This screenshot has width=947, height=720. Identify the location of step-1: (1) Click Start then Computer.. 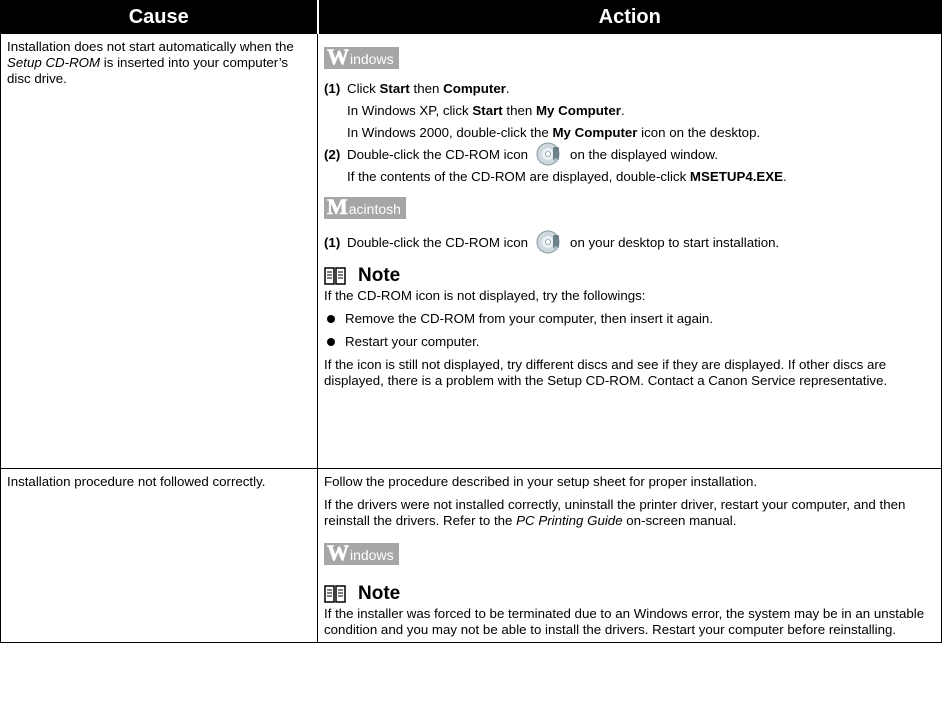
(417, 88).